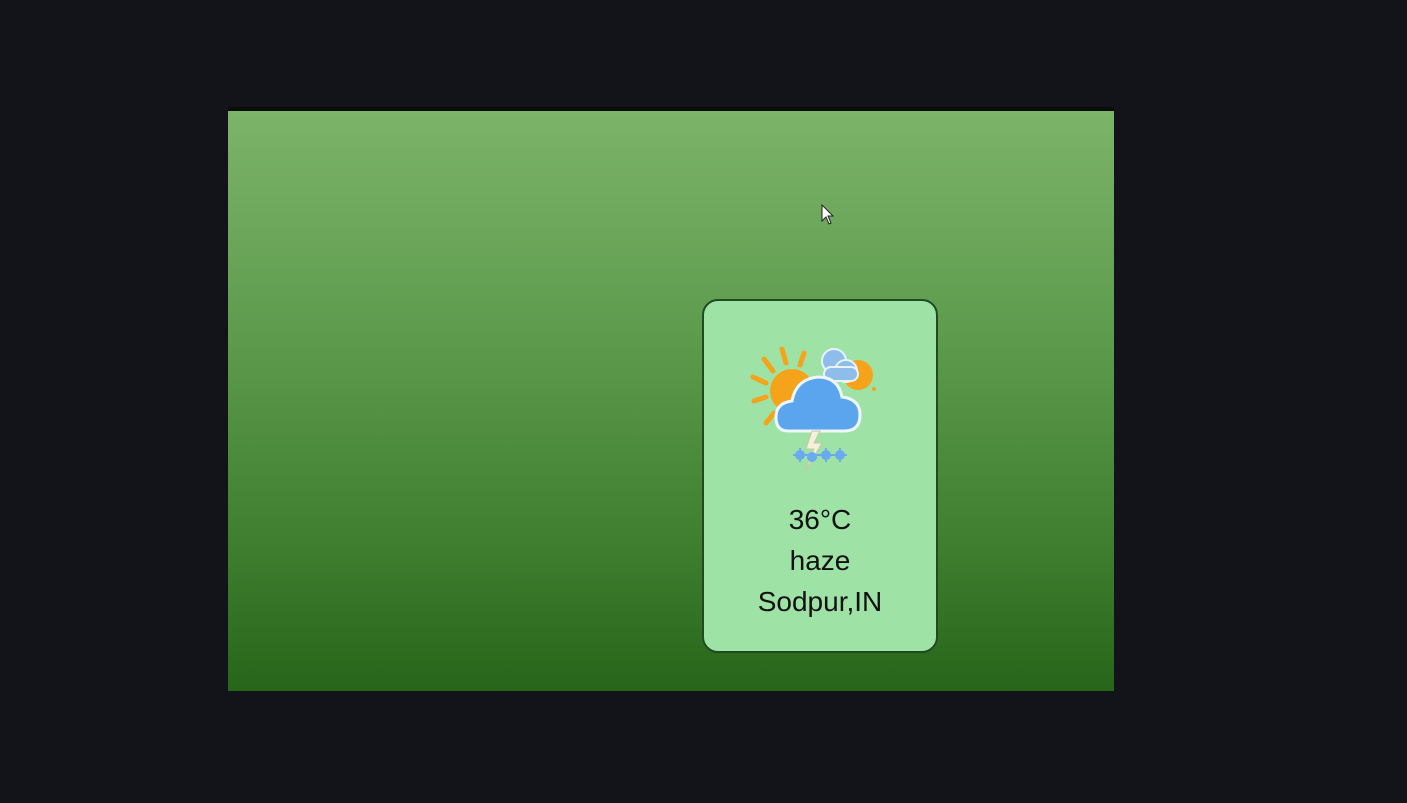  I want to click on temperature: 36°C, so click(820, 519).